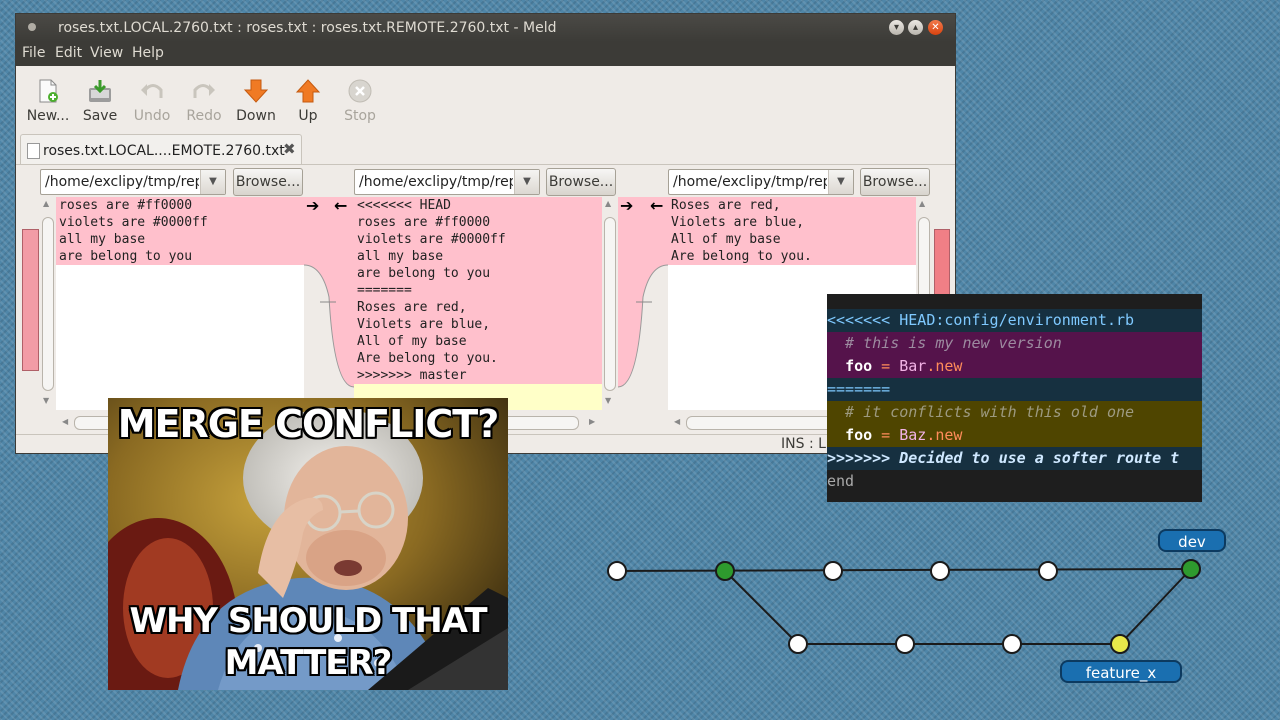 This screenshot has height=720, width=1280. What do you see at coordinates (106, 53) in the screenshot?
I see `menu-view: View` at bounding box center [106, 53].